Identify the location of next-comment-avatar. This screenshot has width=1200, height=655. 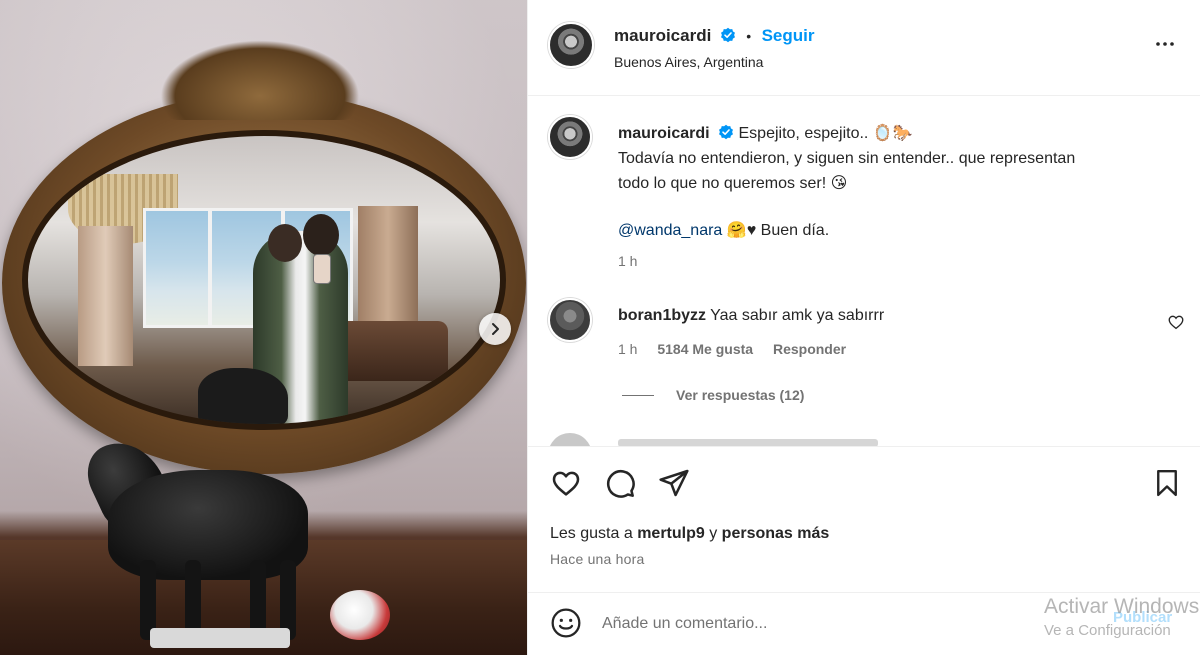
(570, 439).